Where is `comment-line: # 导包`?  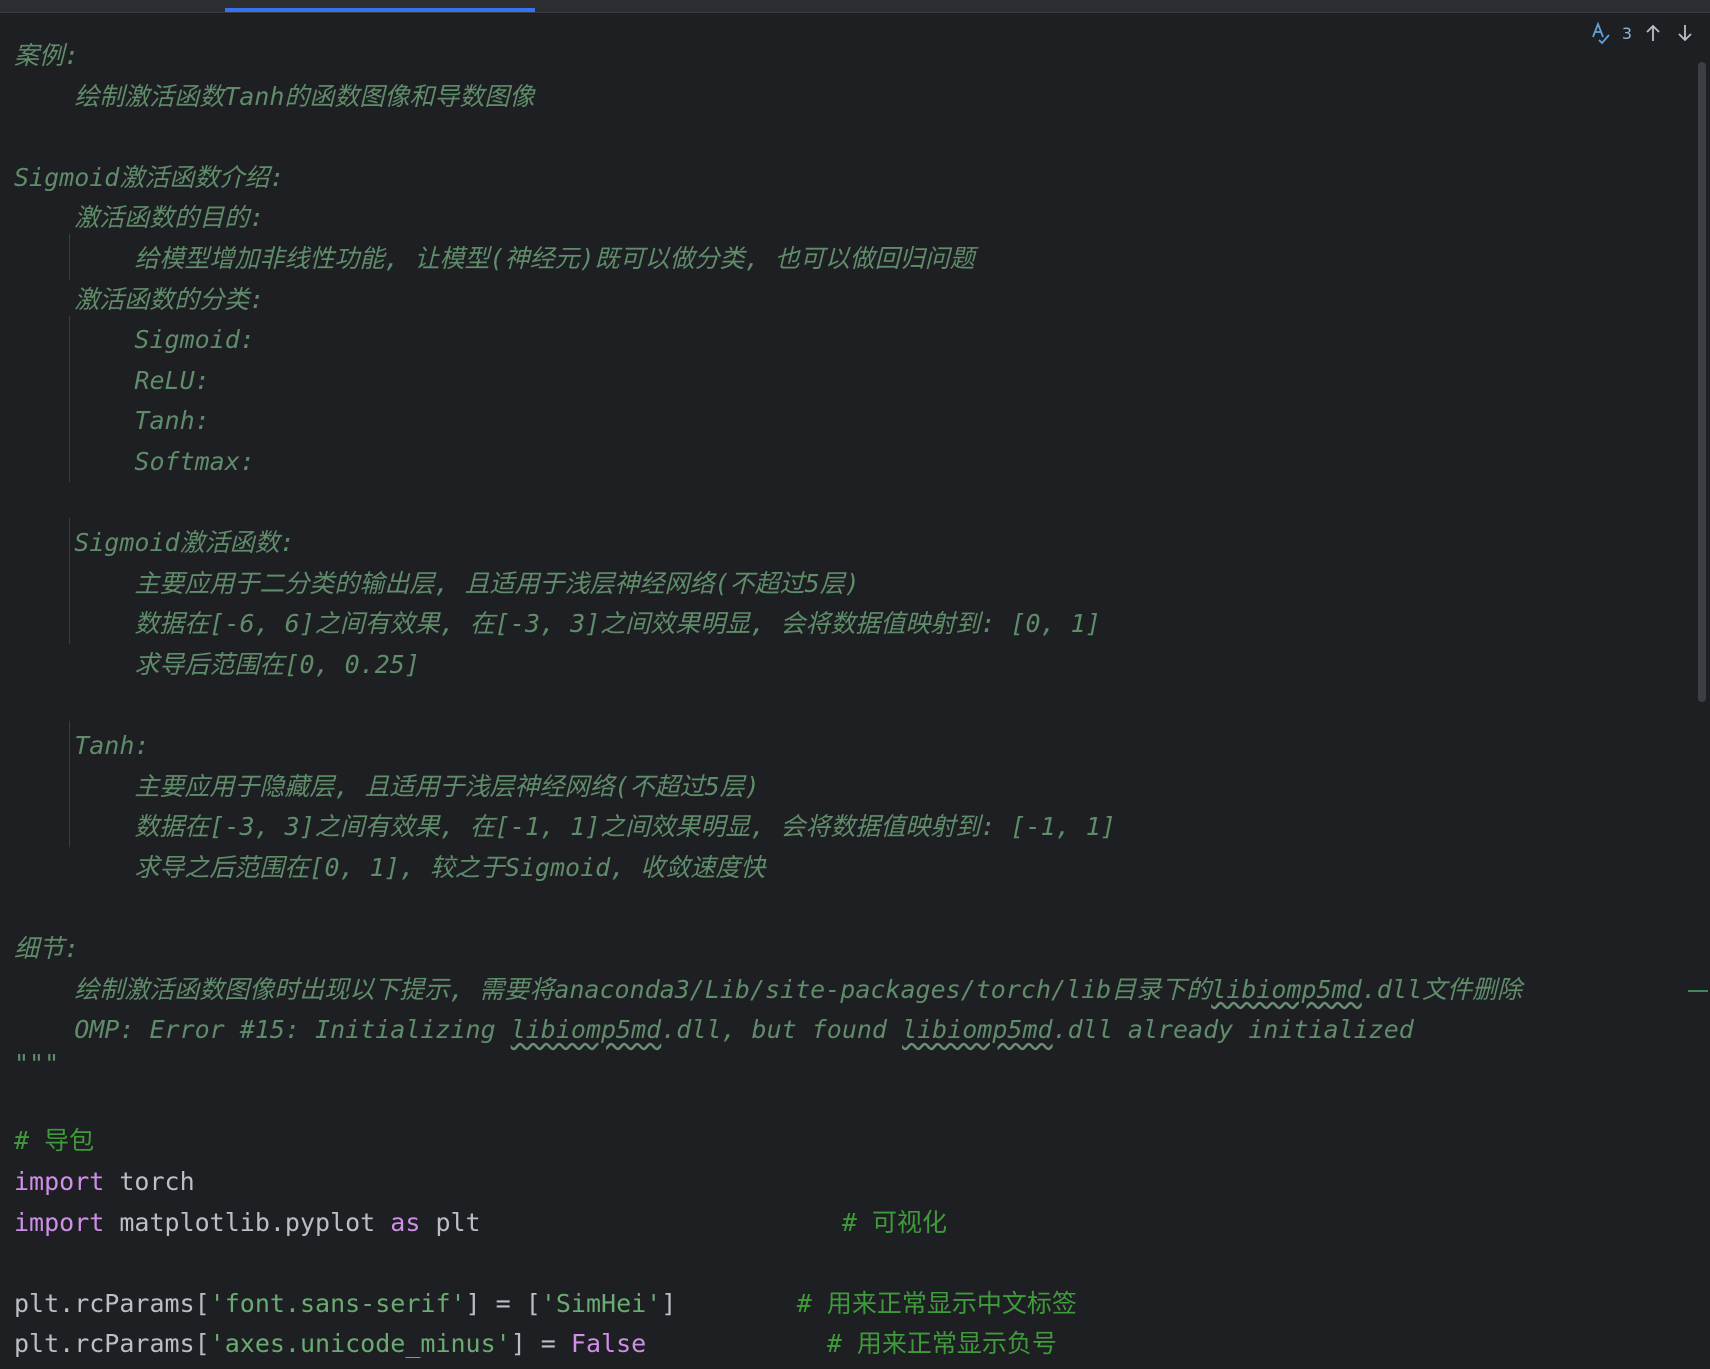
comment-line: # 导包 is located at coordinates (54, 1141).